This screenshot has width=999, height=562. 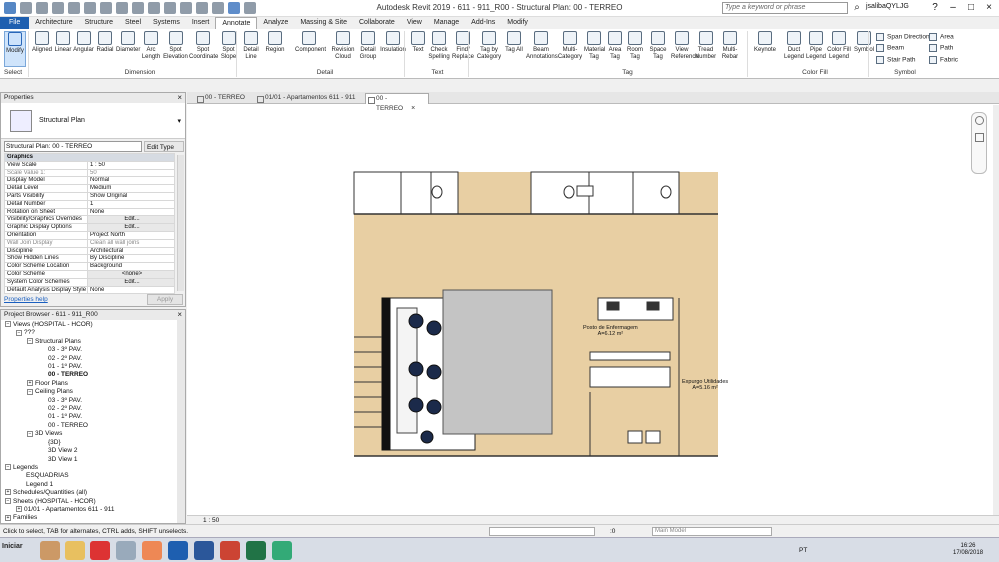 I want to click on tree-item: +01/01 - Apartamentos 611 - 911, so click(x=93, y=510).